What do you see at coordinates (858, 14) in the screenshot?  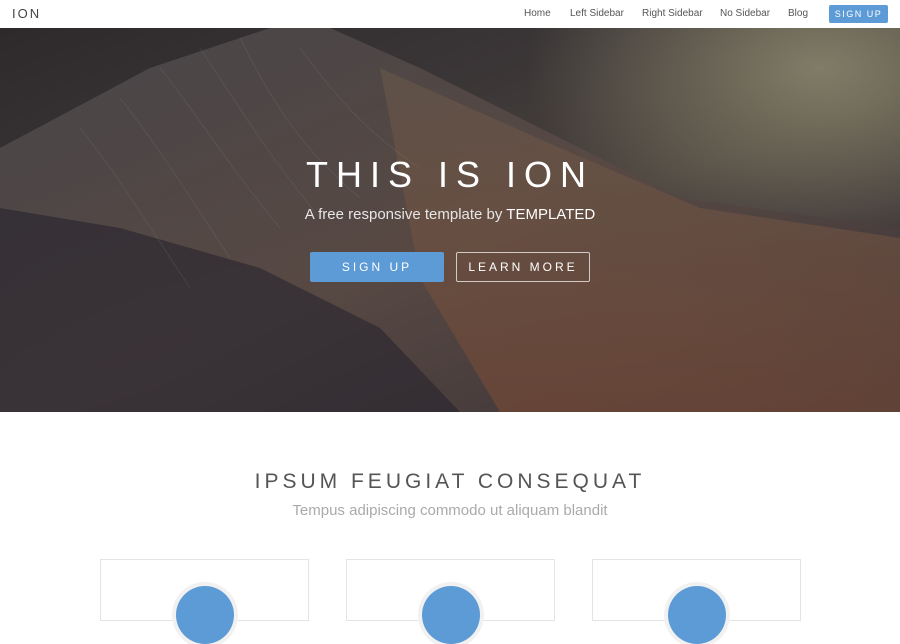 I see `header-signup-button: SIGN UP` at bounding box center [858, 14].